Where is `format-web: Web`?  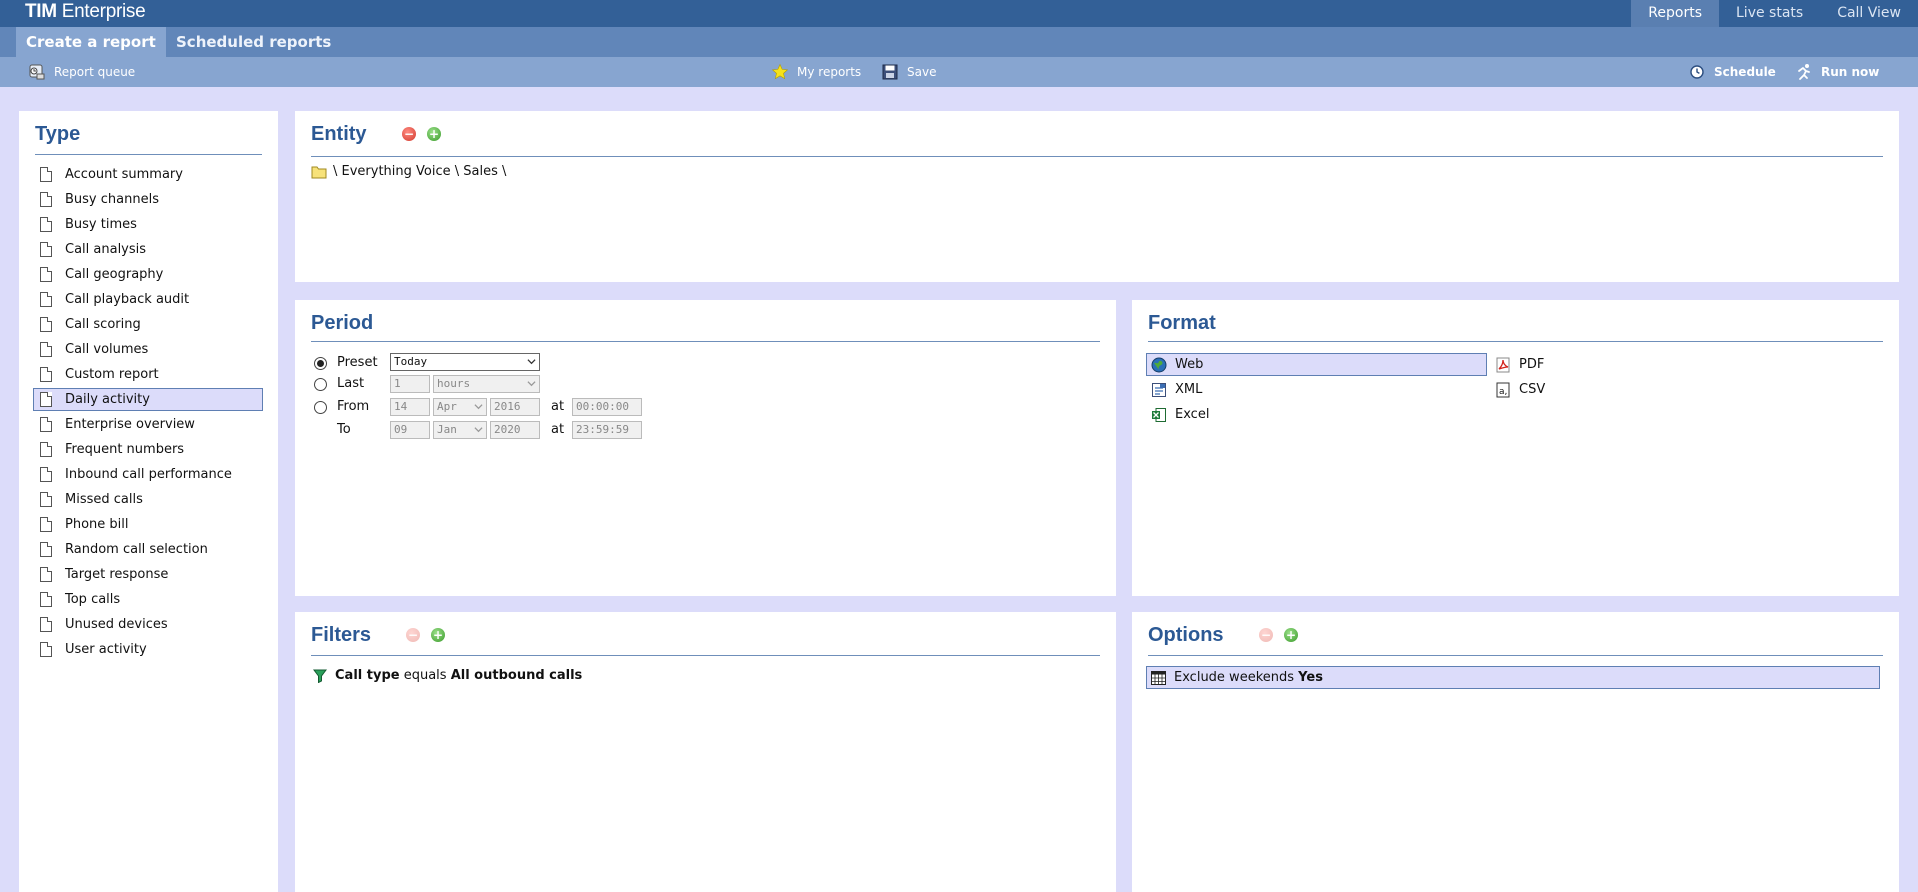 format-web: Web is located at coordinates (1316, 364).